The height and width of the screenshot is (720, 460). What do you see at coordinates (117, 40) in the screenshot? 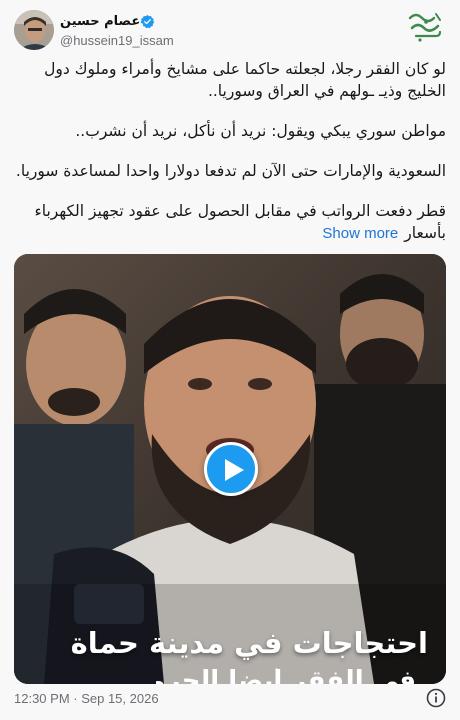
I see `author-handle: @hussein19_issam` at bounding box center [117, 40].